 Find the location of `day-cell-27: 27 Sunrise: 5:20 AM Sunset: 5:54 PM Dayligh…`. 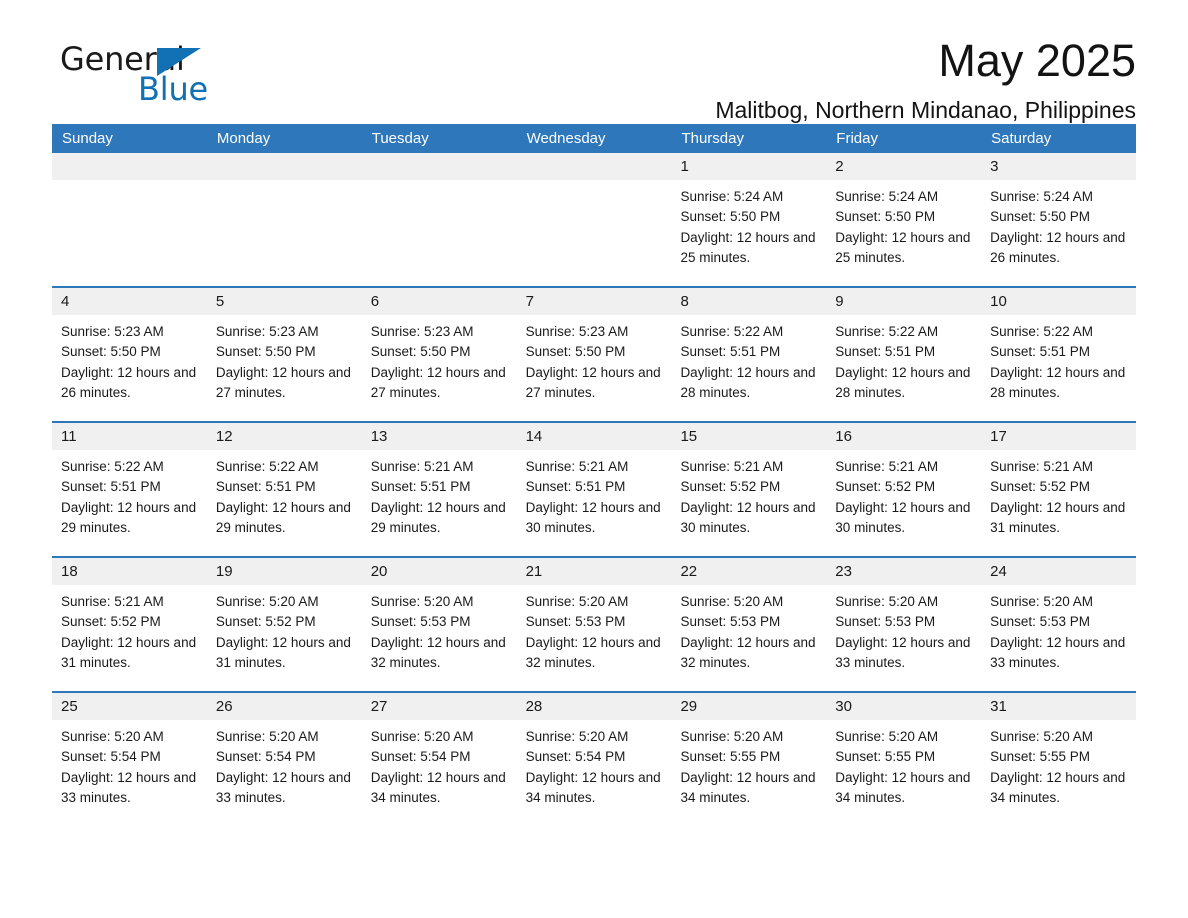

day-cell-27: 27 Sunrise: 5:20 AM Sunset: 5:54 PM Dayligh… is located at coordinates (439, 754).